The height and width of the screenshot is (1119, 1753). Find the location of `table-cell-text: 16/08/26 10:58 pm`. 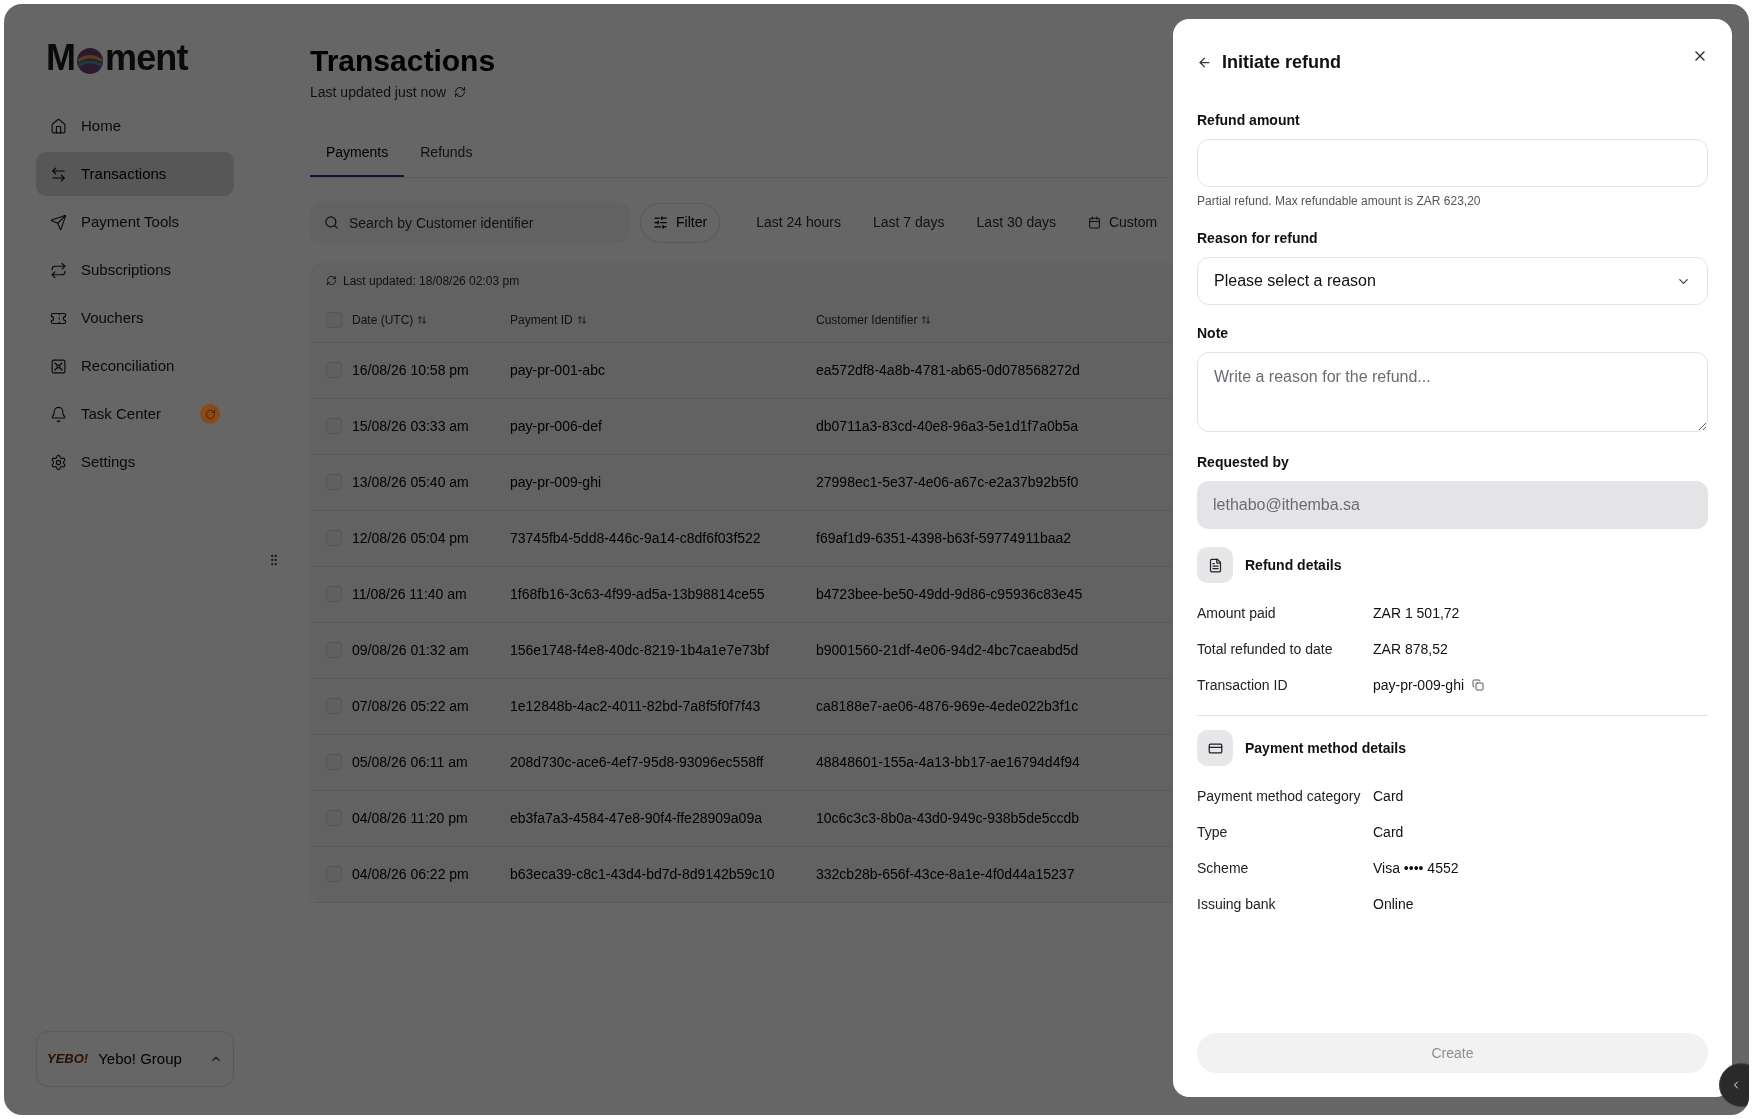

table-cell-text: 16/08/26 10:58 pm is located at coordinates (411, 370).